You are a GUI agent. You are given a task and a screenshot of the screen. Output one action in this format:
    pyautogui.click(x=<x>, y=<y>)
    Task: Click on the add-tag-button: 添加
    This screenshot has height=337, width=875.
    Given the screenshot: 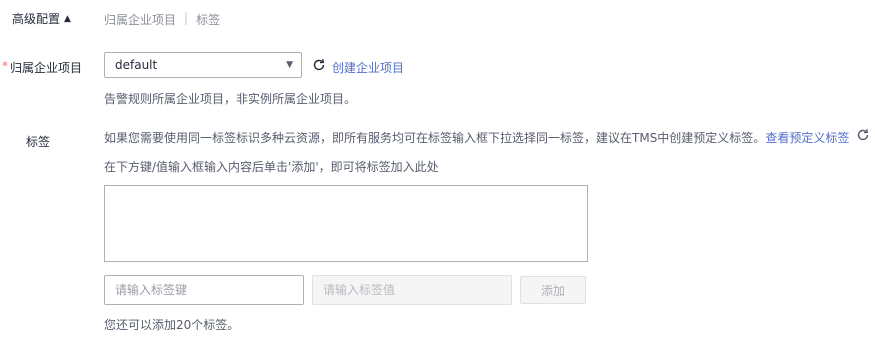 What is the action you would take?
    pyautogui.click(x=553, y=290)
    